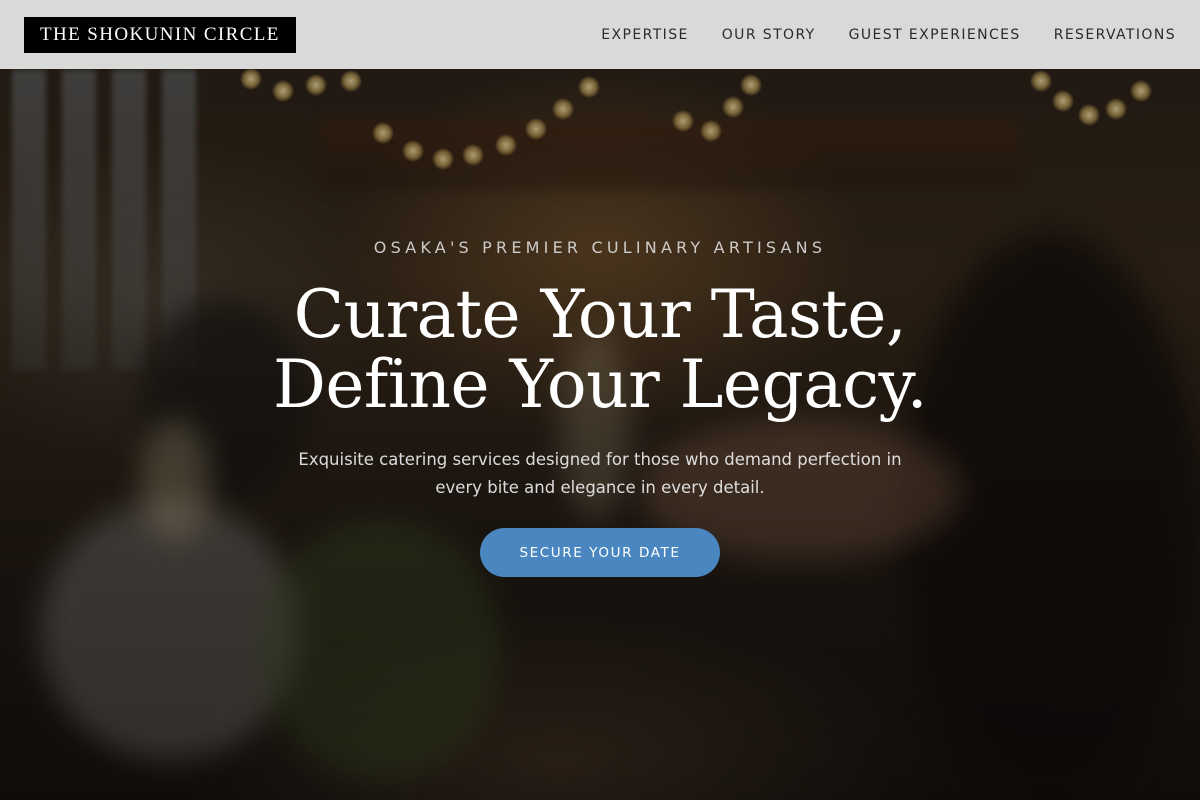  I want to click on secure-your-date-button: SECURE YOUR DATE, so click(600, 552).